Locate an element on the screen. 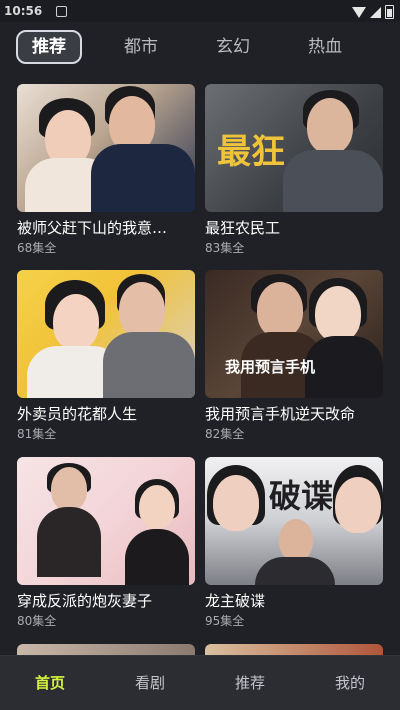 The width and height of the screenshot is (400, 710). drama-card: 我用预言手机 我用预言手机逆天改命 82集全 is located at coordinates (294, 356).